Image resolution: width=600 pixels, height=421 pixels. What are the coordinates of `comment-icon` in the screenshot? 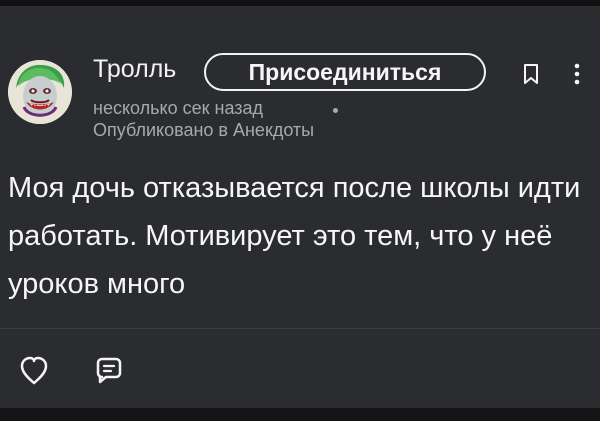 It's located at (109, 370).